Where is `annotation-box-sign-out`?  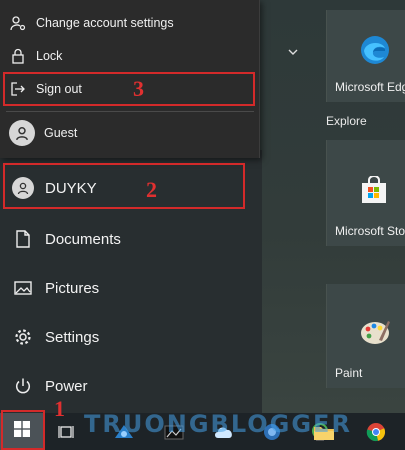
annotation-box-sign-out is located at coordinates (129, 89).